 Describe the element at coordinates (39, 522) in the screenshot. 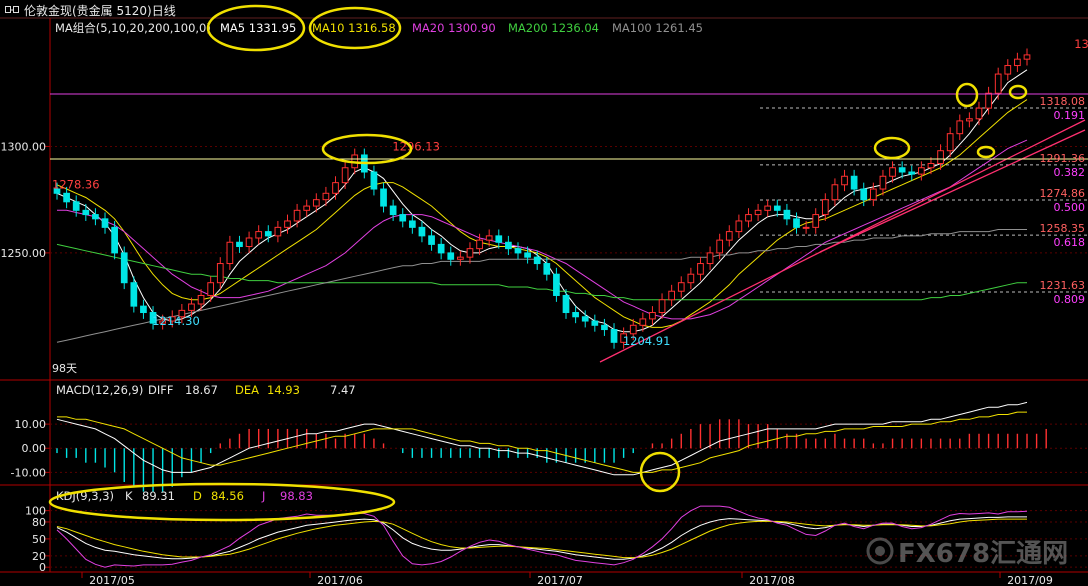

I see `y-tick-label: 80` at that location.